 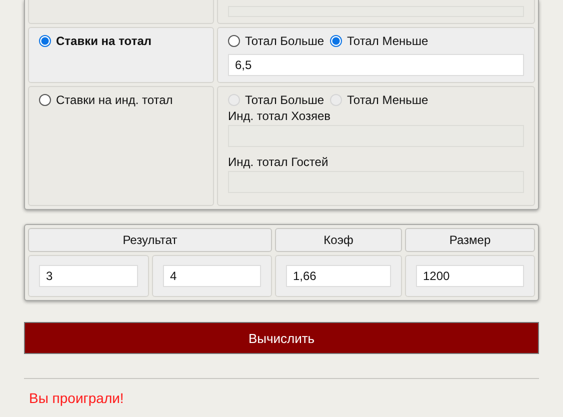 I want to click on calculate-button: Вычислить, so click(x=281, y=338).